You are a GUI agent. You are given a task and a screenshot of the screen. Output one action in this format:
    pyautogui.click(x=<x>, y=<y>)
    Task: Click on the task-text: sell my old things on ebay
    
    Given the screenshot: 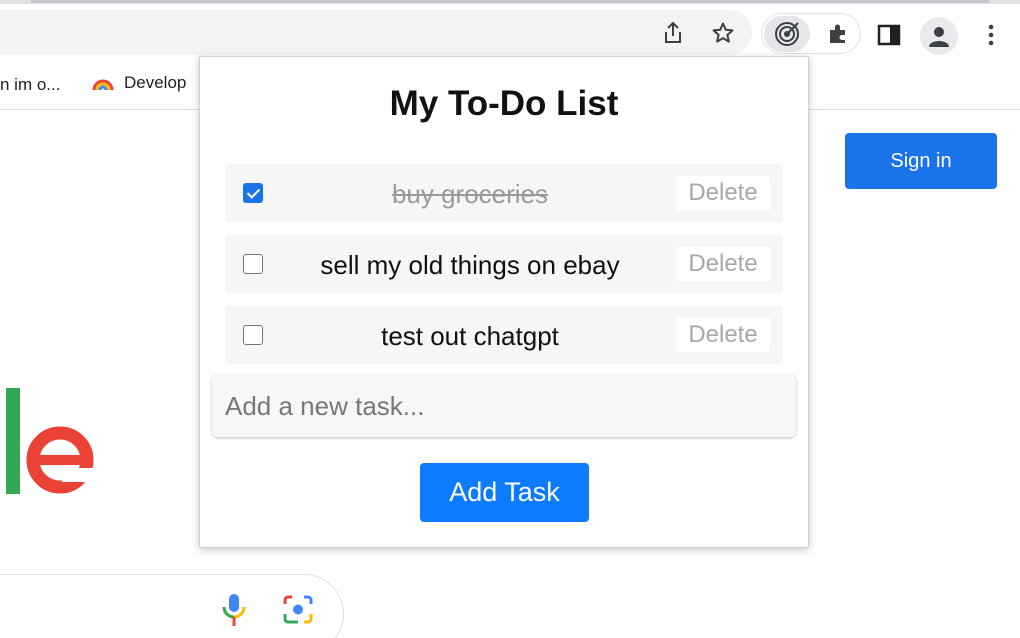 What is the action you would take?
    pyautogui.click(x=470, y=265)
    